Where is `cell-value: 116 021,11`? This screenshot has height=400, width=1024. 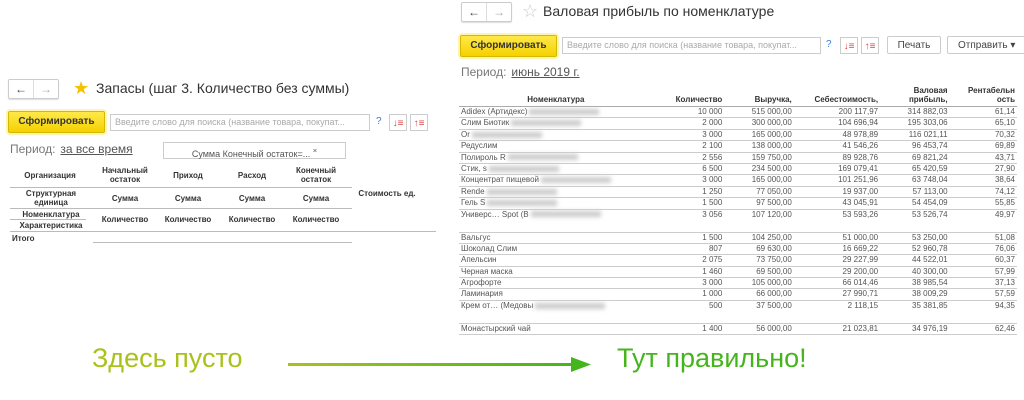 cell-value: 116 021,11 is located at coordinates (915, 135).